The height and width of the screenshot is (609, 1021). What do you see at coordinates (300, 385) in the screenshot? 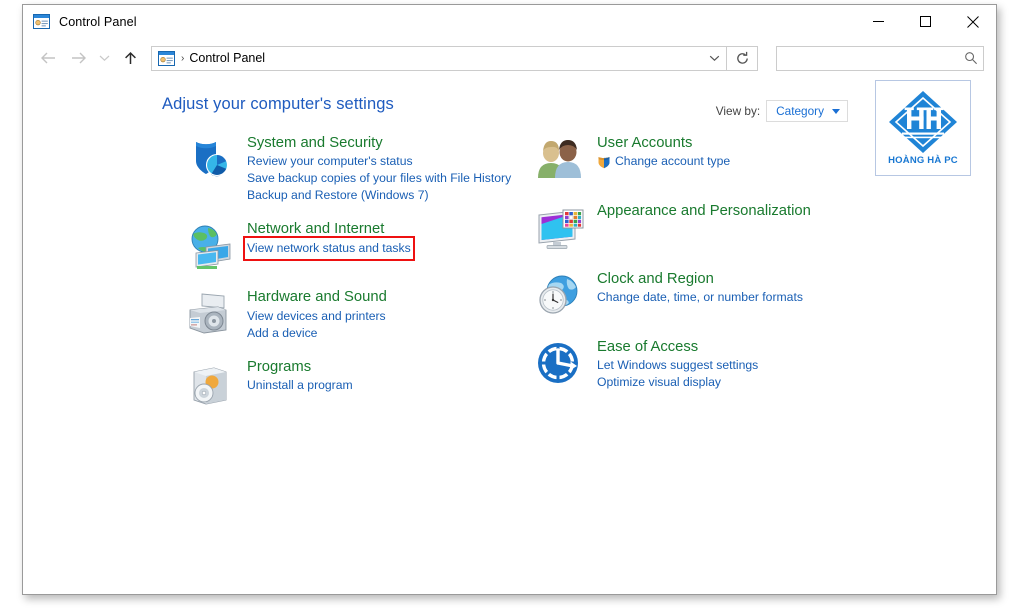
I see `link-uninstall-a-program: Uninstall a program` at bounding box center [300, 385].